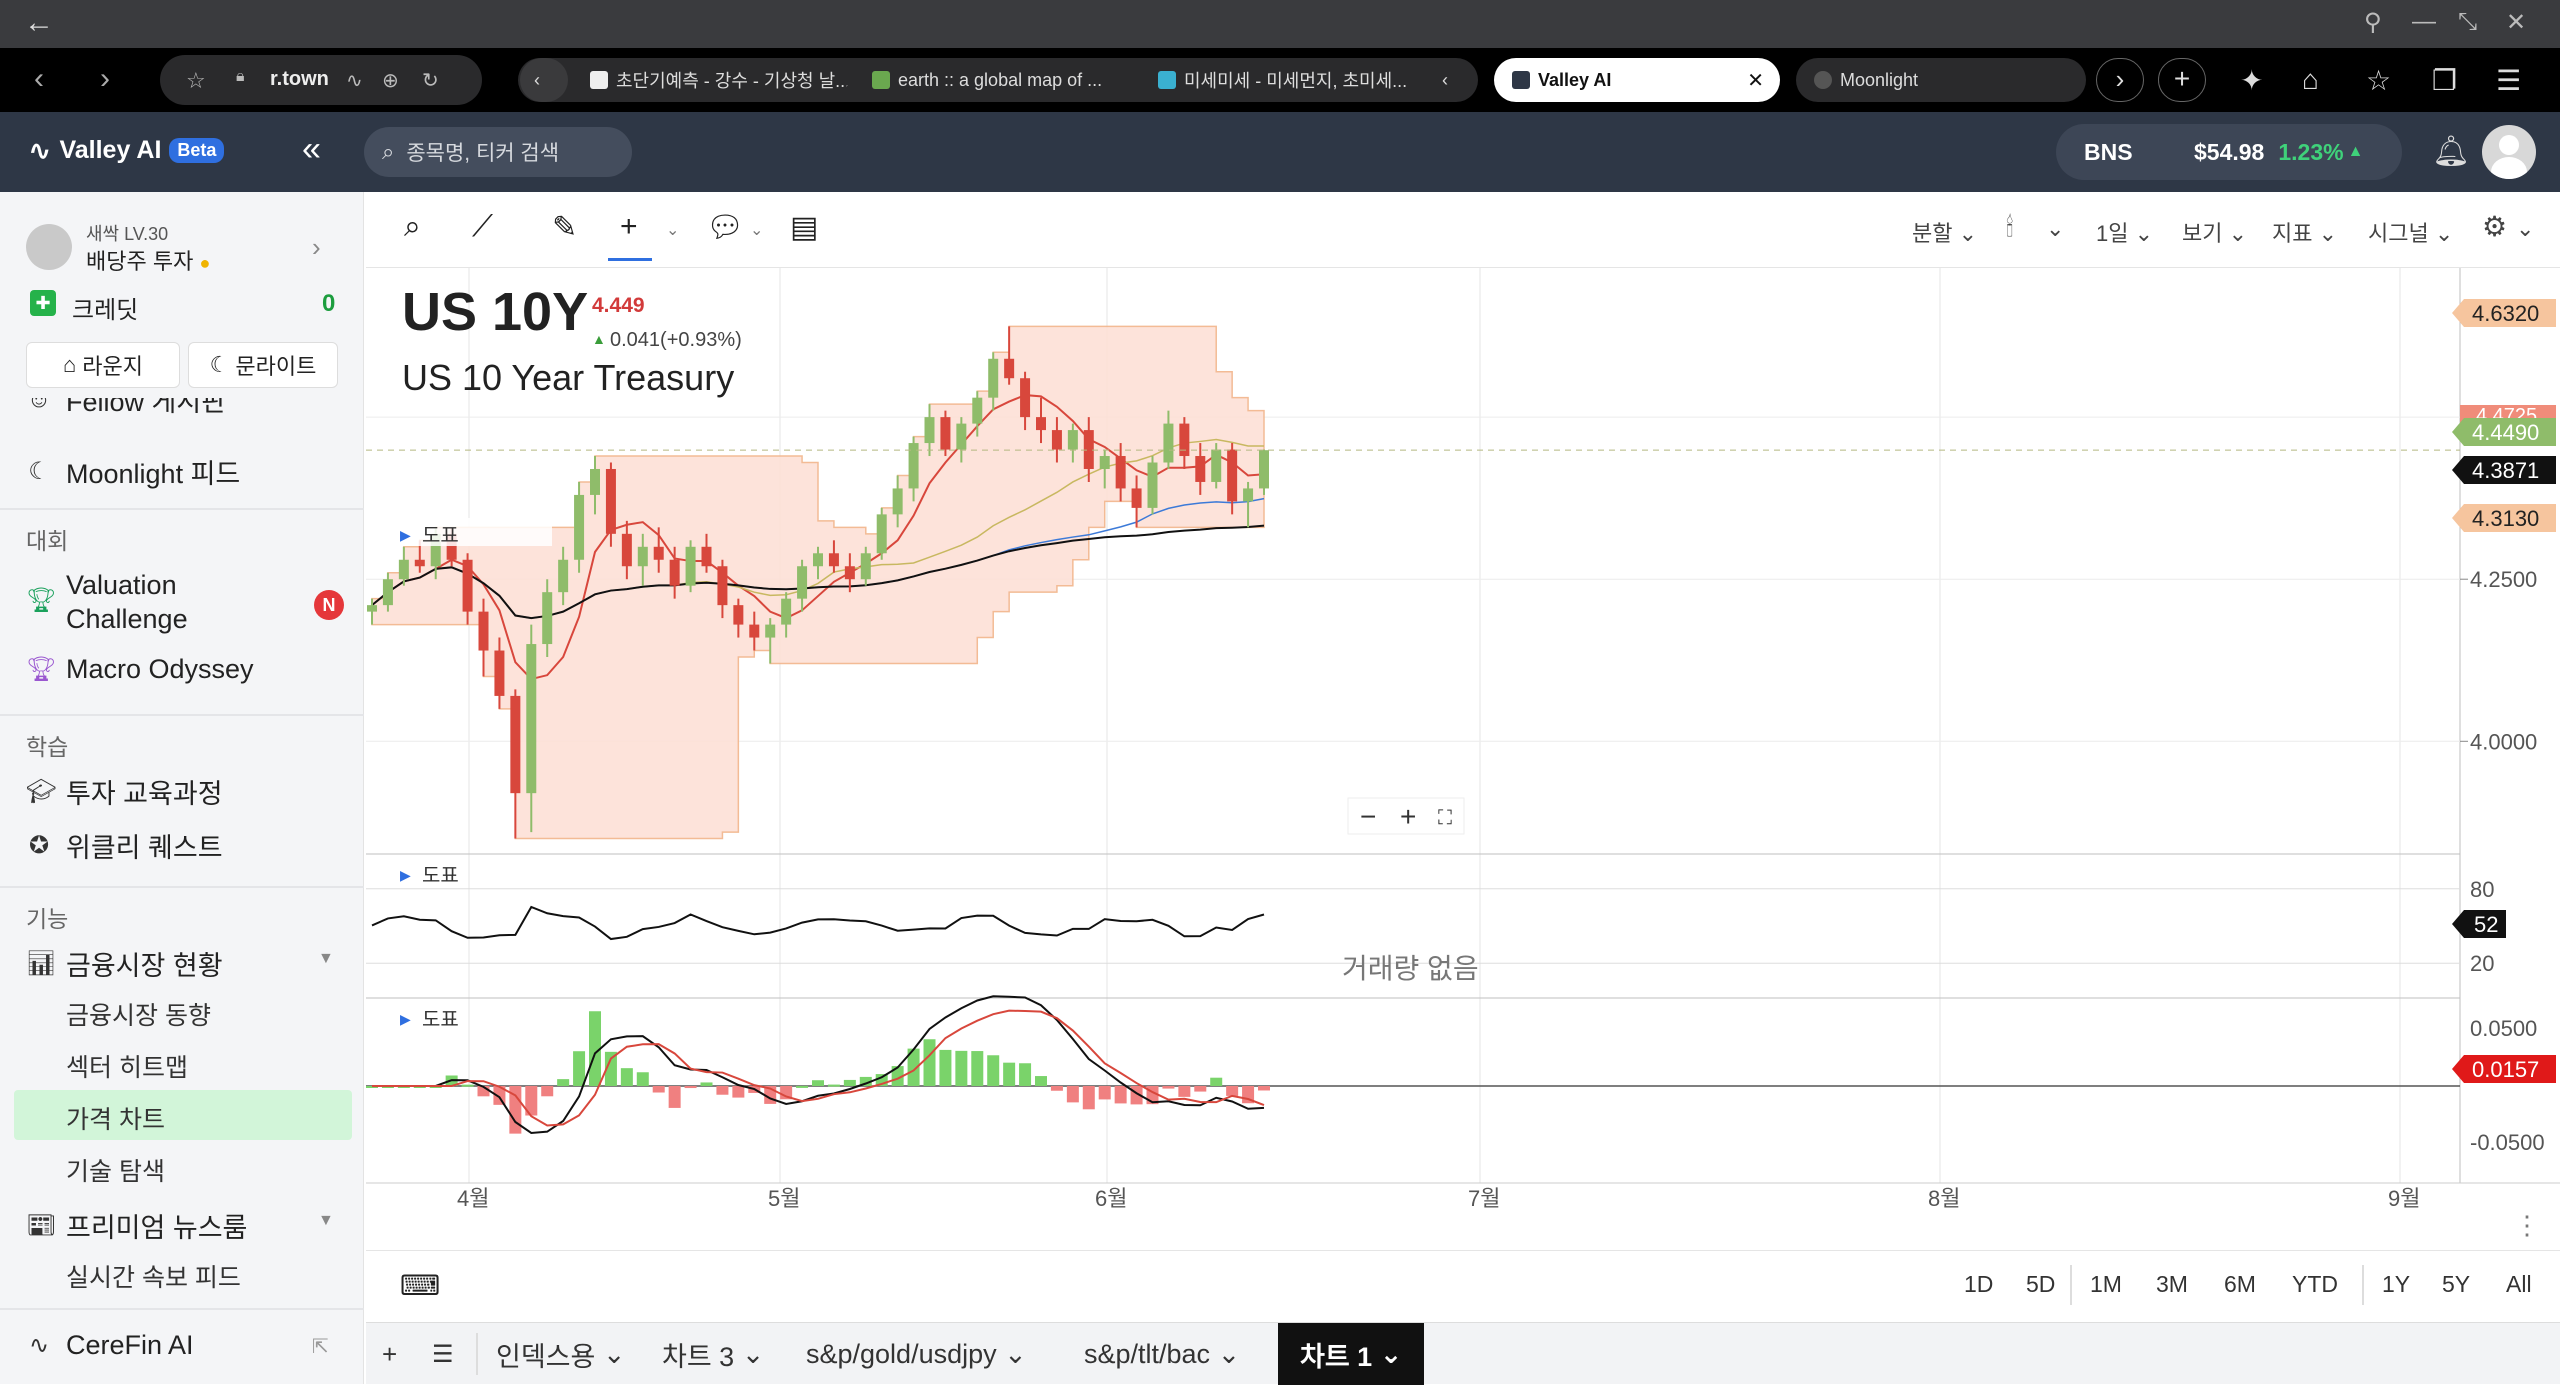  What do you see at coordinates (138, 1014) in the screenshot?
I see `sidebar-sub-market-trend: 금융시장 동향` at bounding box center [138, 1014].